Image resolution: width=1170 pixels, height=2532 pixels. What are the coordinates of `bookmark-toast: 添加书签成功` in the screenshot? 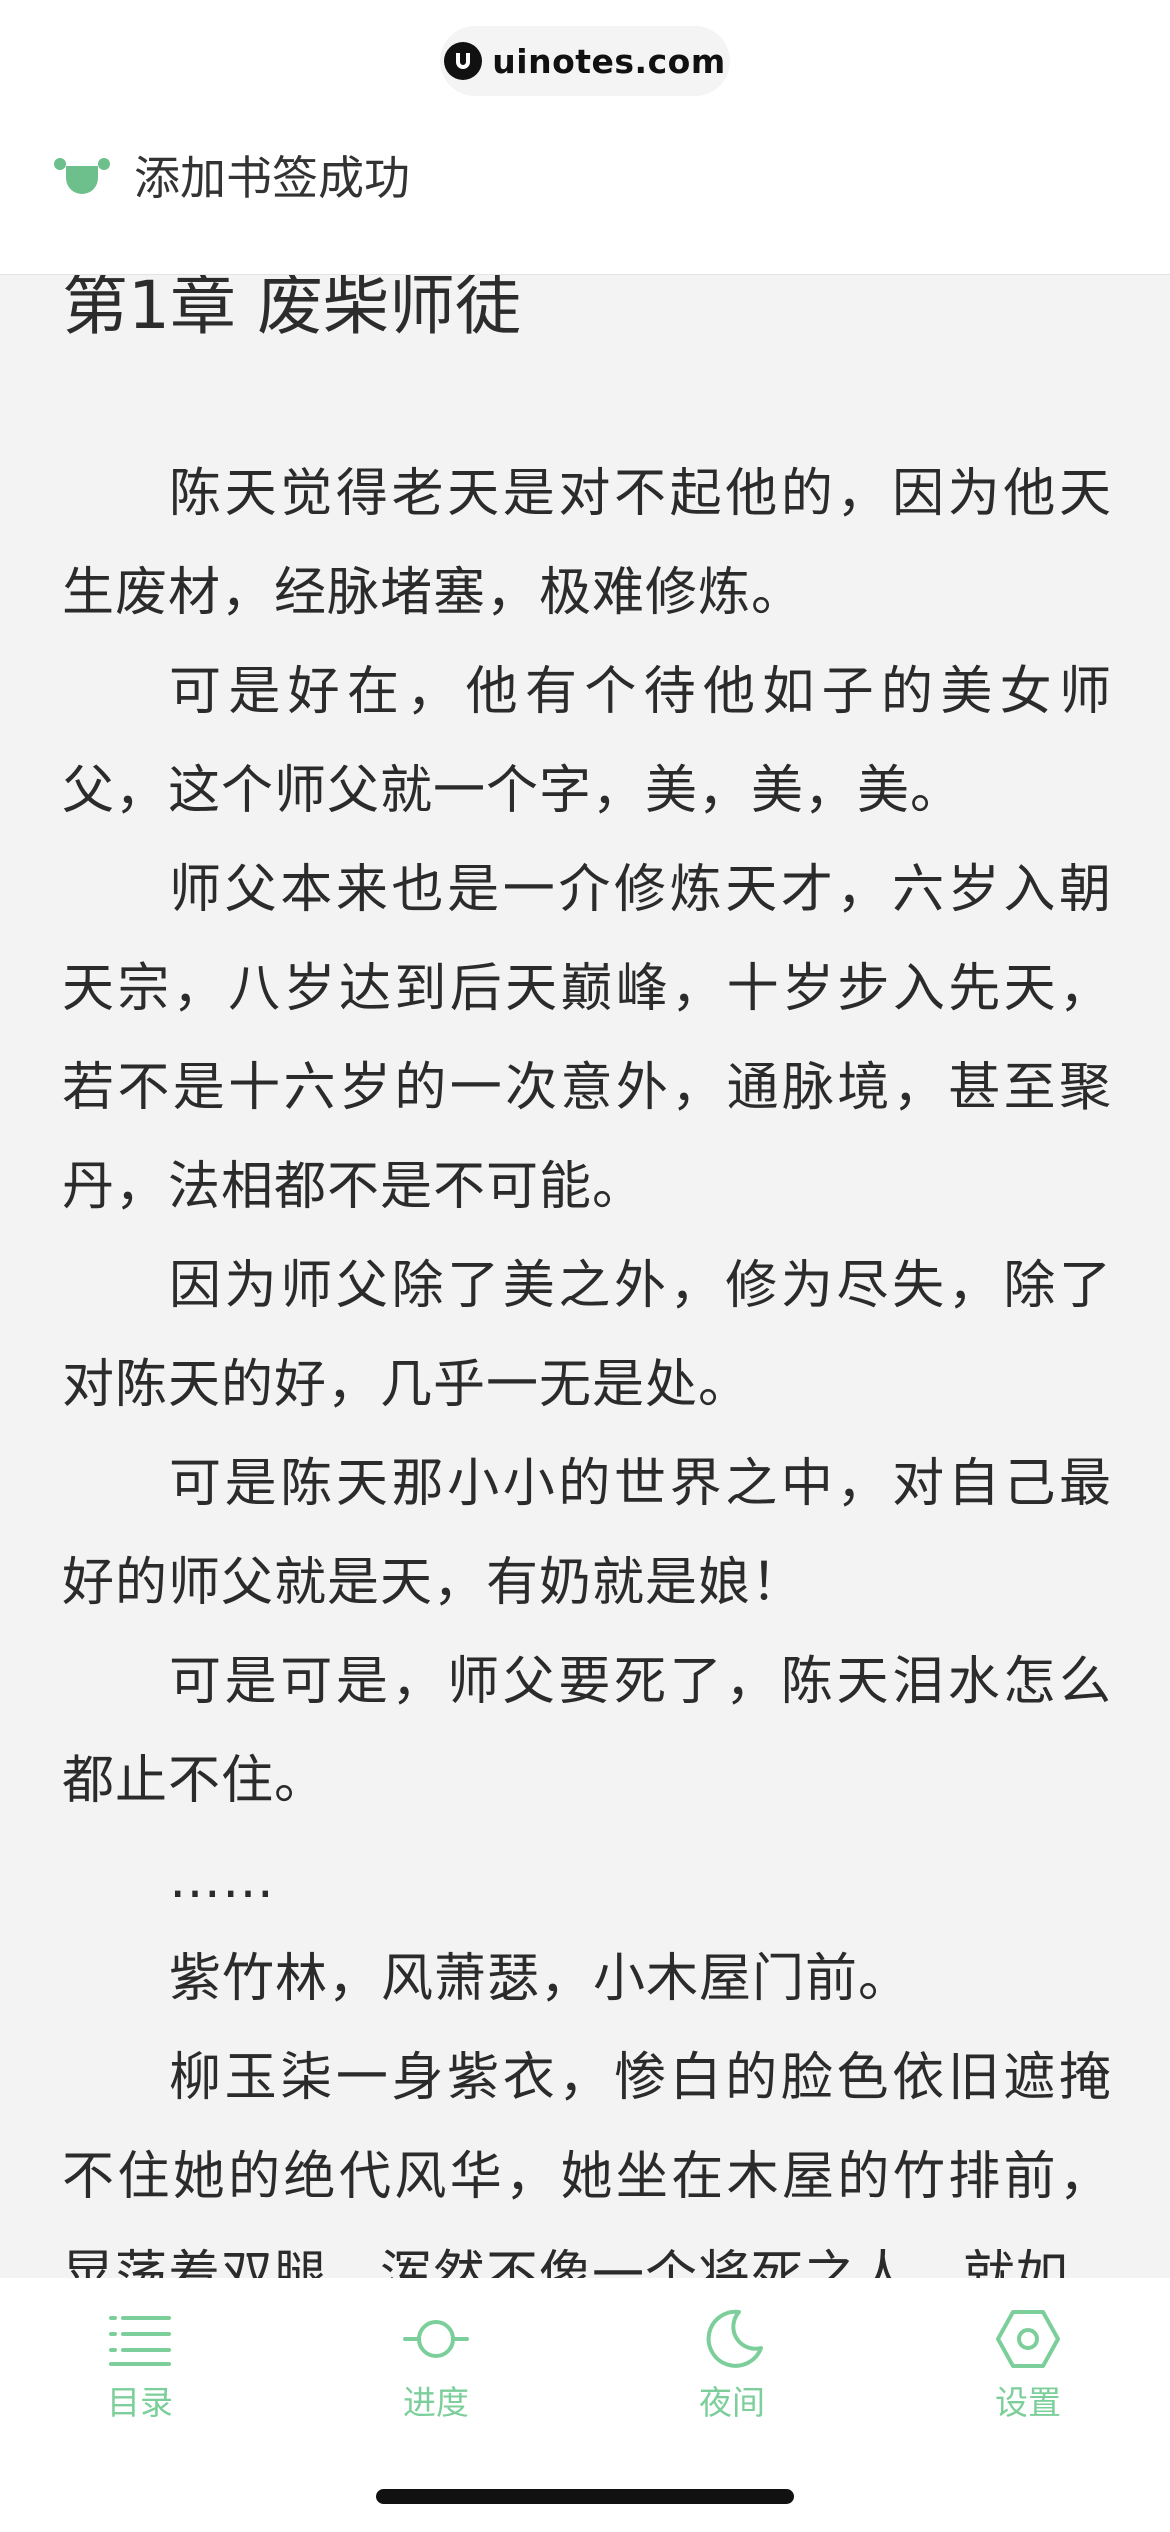 It's located at (231, 175).